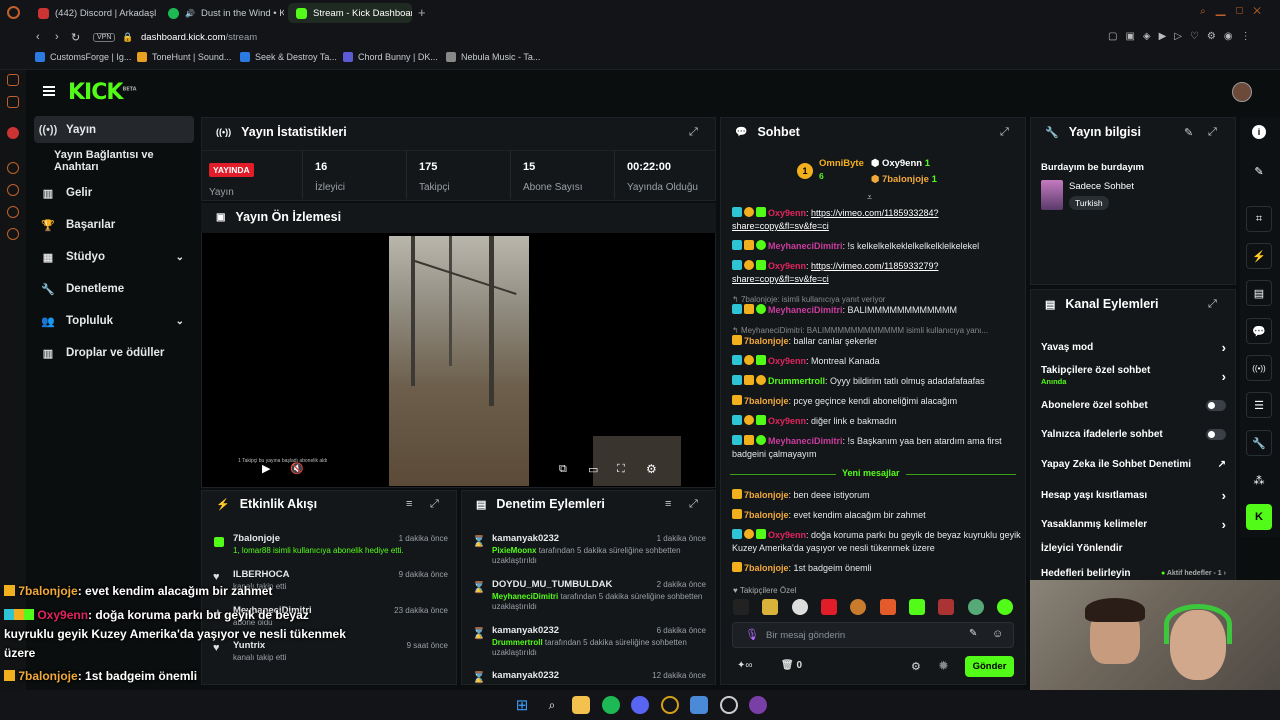 The width and height of the screenshot is (1280, 720). Describe the element at coordinates (102, 92) in the screenshot. I see `kick-logo: KICKBETA` at that location.